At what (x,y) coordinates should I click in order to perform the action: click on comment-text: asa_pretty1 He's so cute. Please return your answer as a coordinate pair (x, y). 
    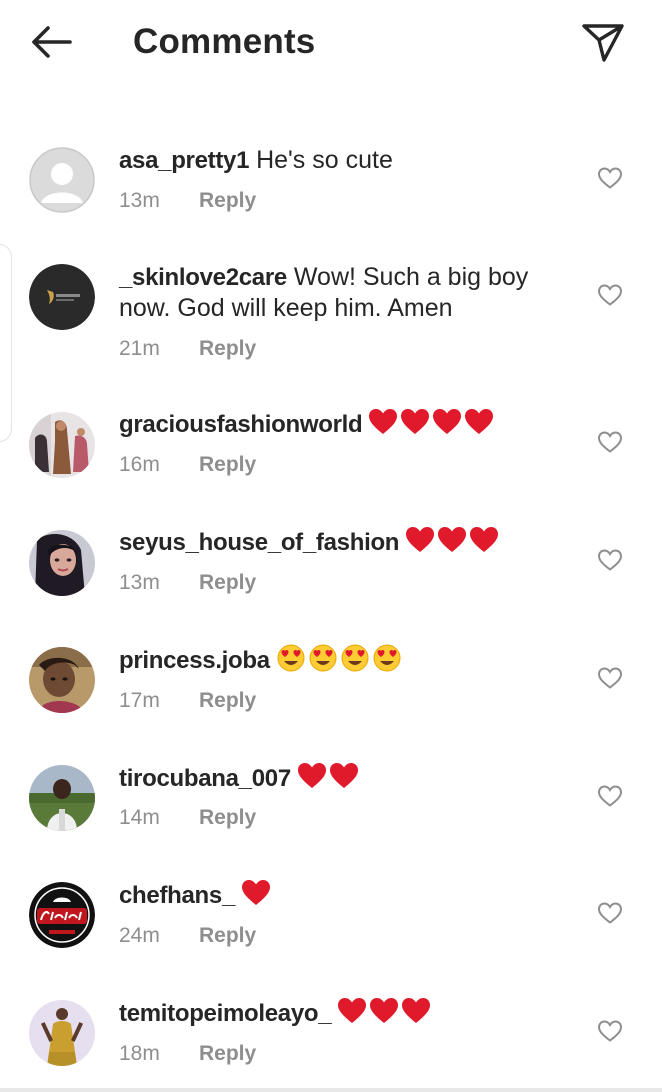
    Looking at the image, I should click on (339, 160).